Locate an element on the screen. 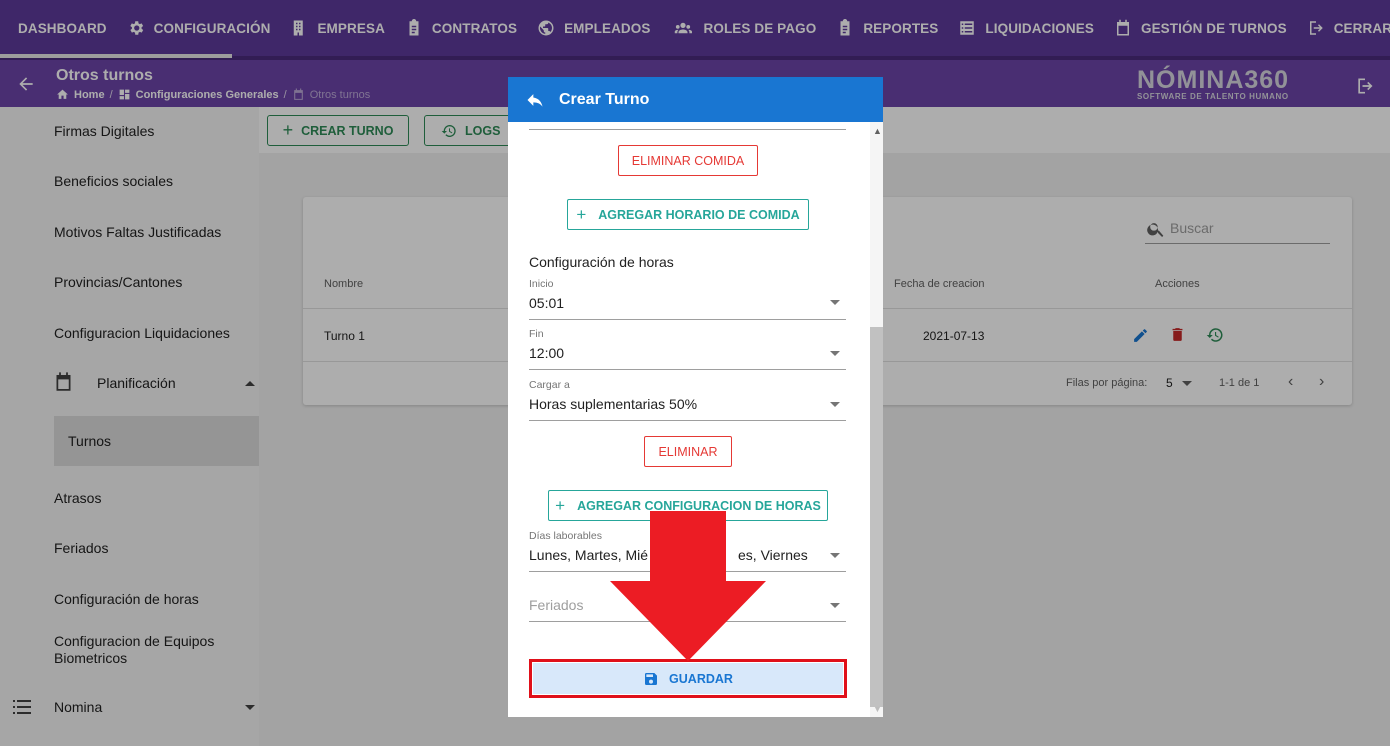  dias-label: Días laborables is located at coordinates (565, 536).